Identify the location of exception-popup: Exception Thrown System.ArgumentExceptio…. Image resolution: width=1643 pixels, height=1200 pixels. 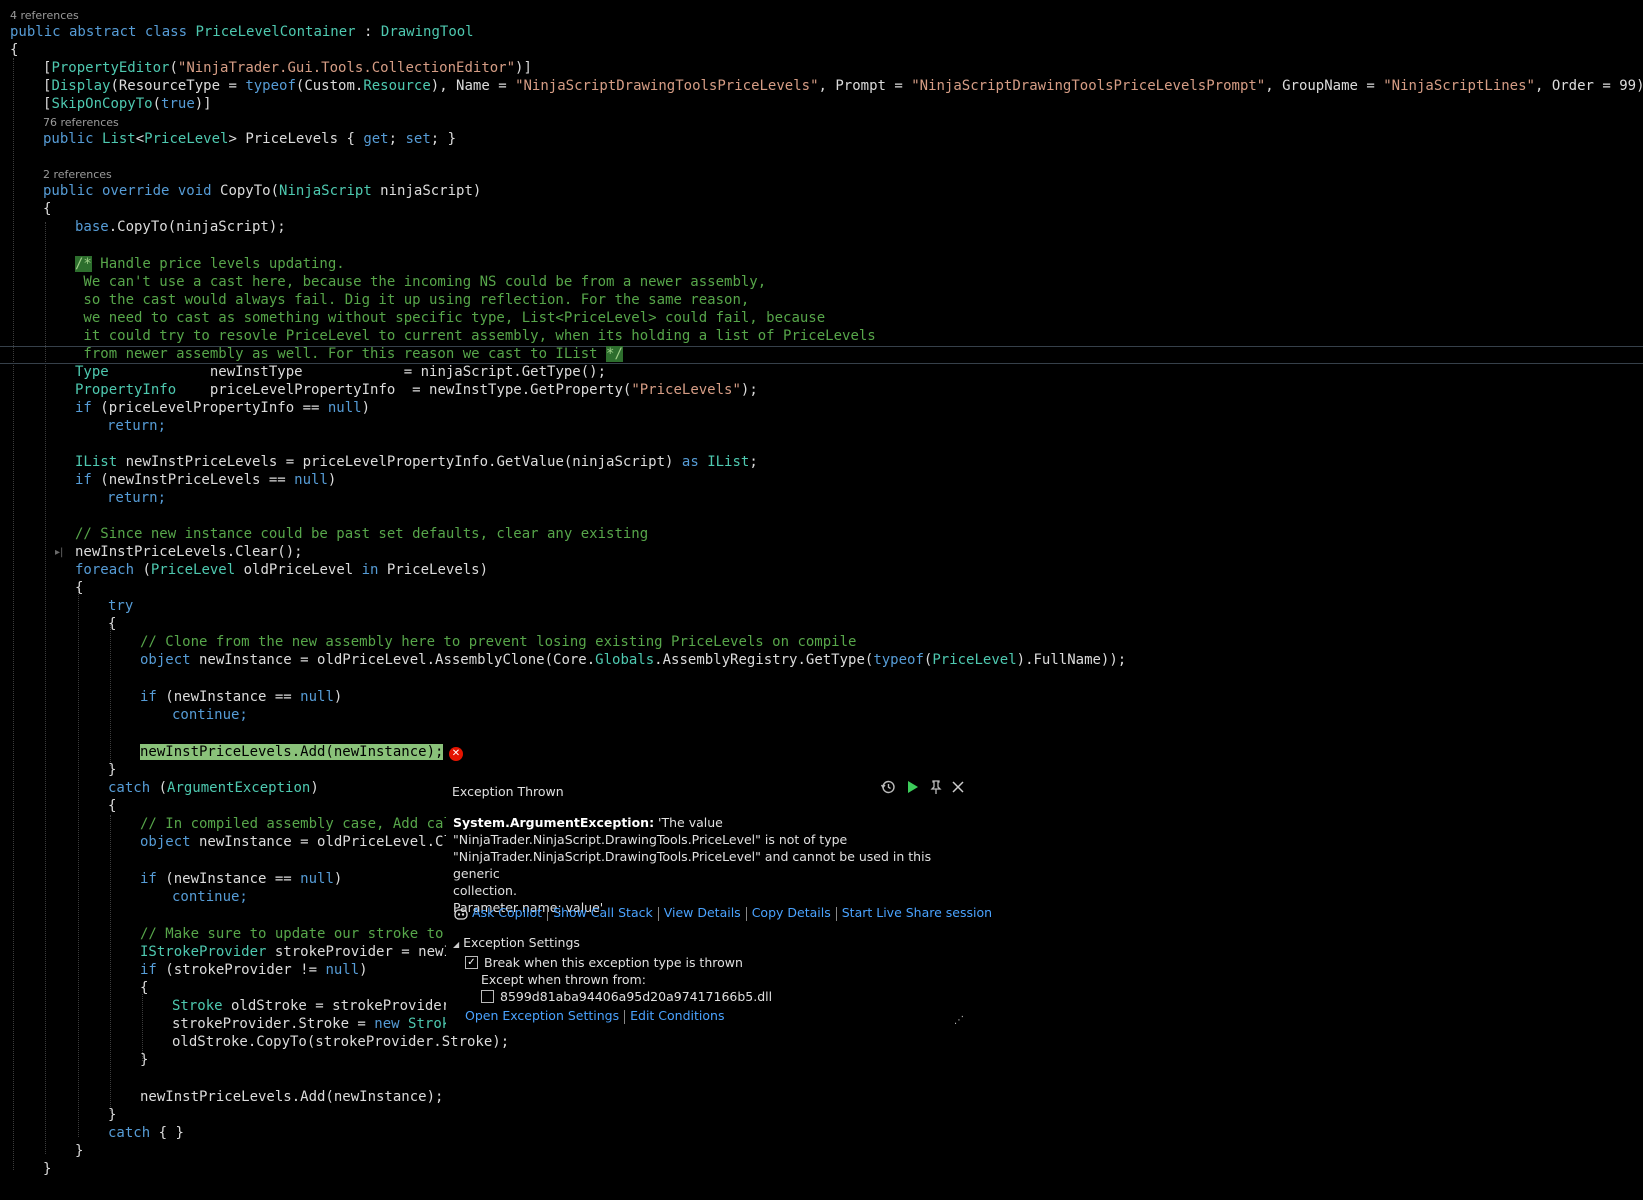
(719, 903).